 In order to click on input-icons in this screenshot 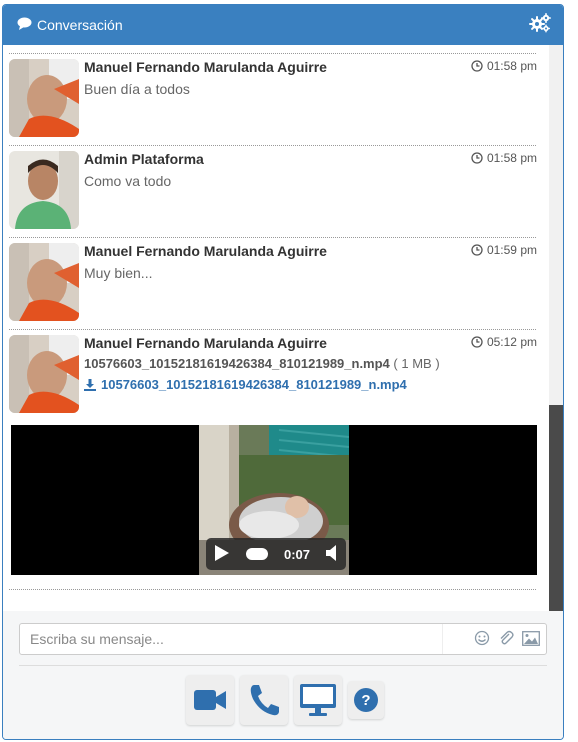, I will do `click(507, 640)`.